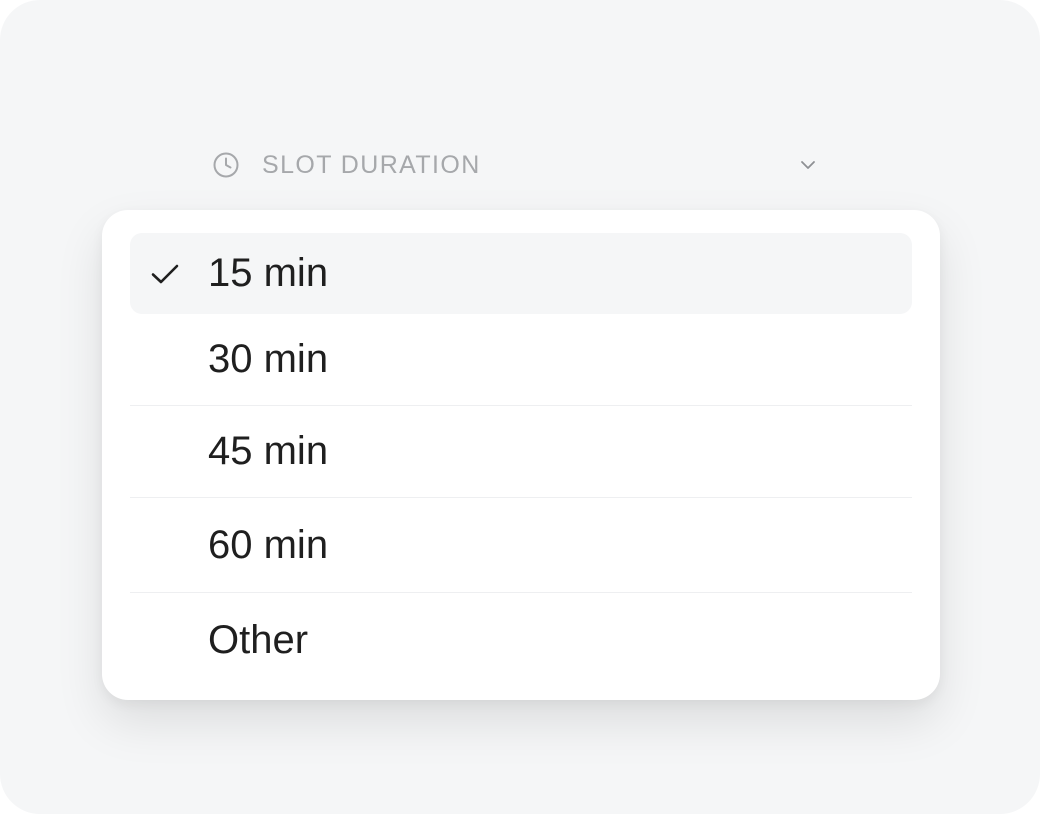 This screenshot has width=1040, height=814. Describe the element at coordinates (808, 165) in the screenshot. I see `chevron-down-icon` at that location.